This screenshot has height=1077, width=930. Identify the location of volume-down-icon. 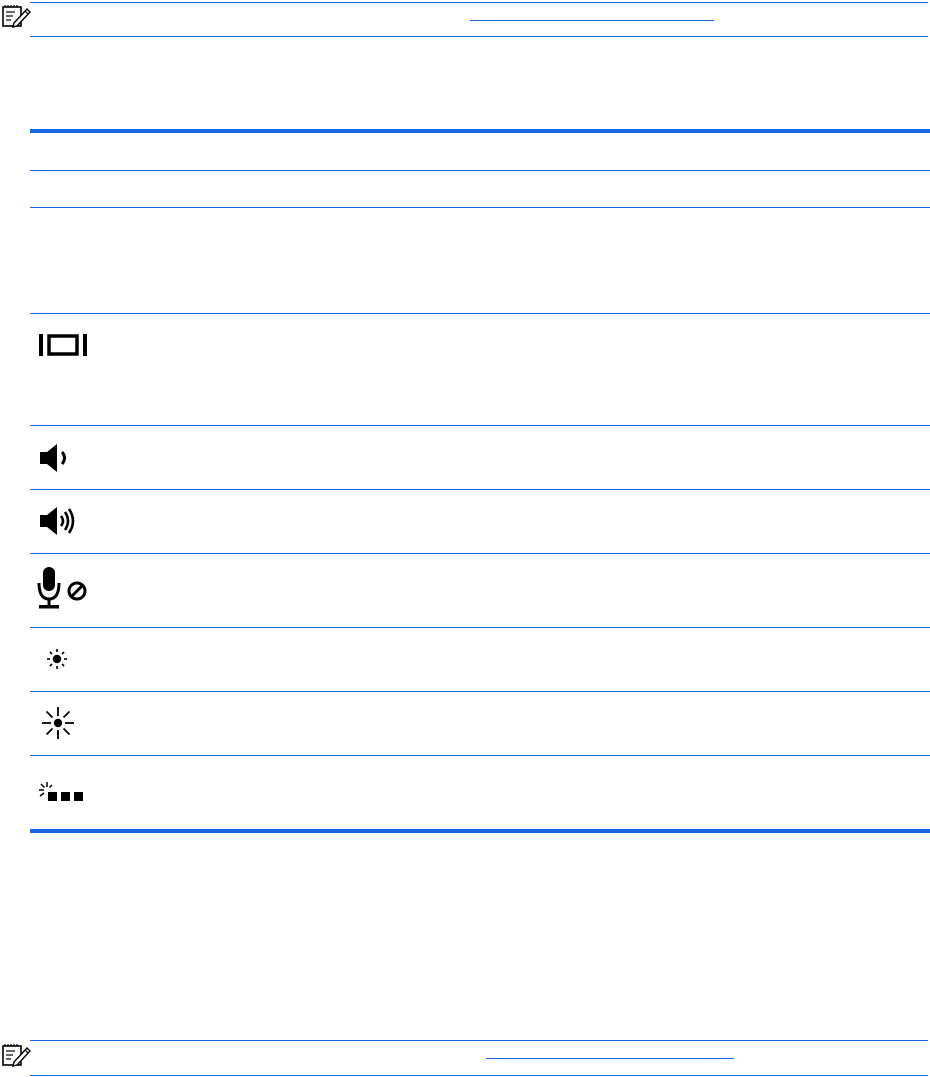
(53, 458).